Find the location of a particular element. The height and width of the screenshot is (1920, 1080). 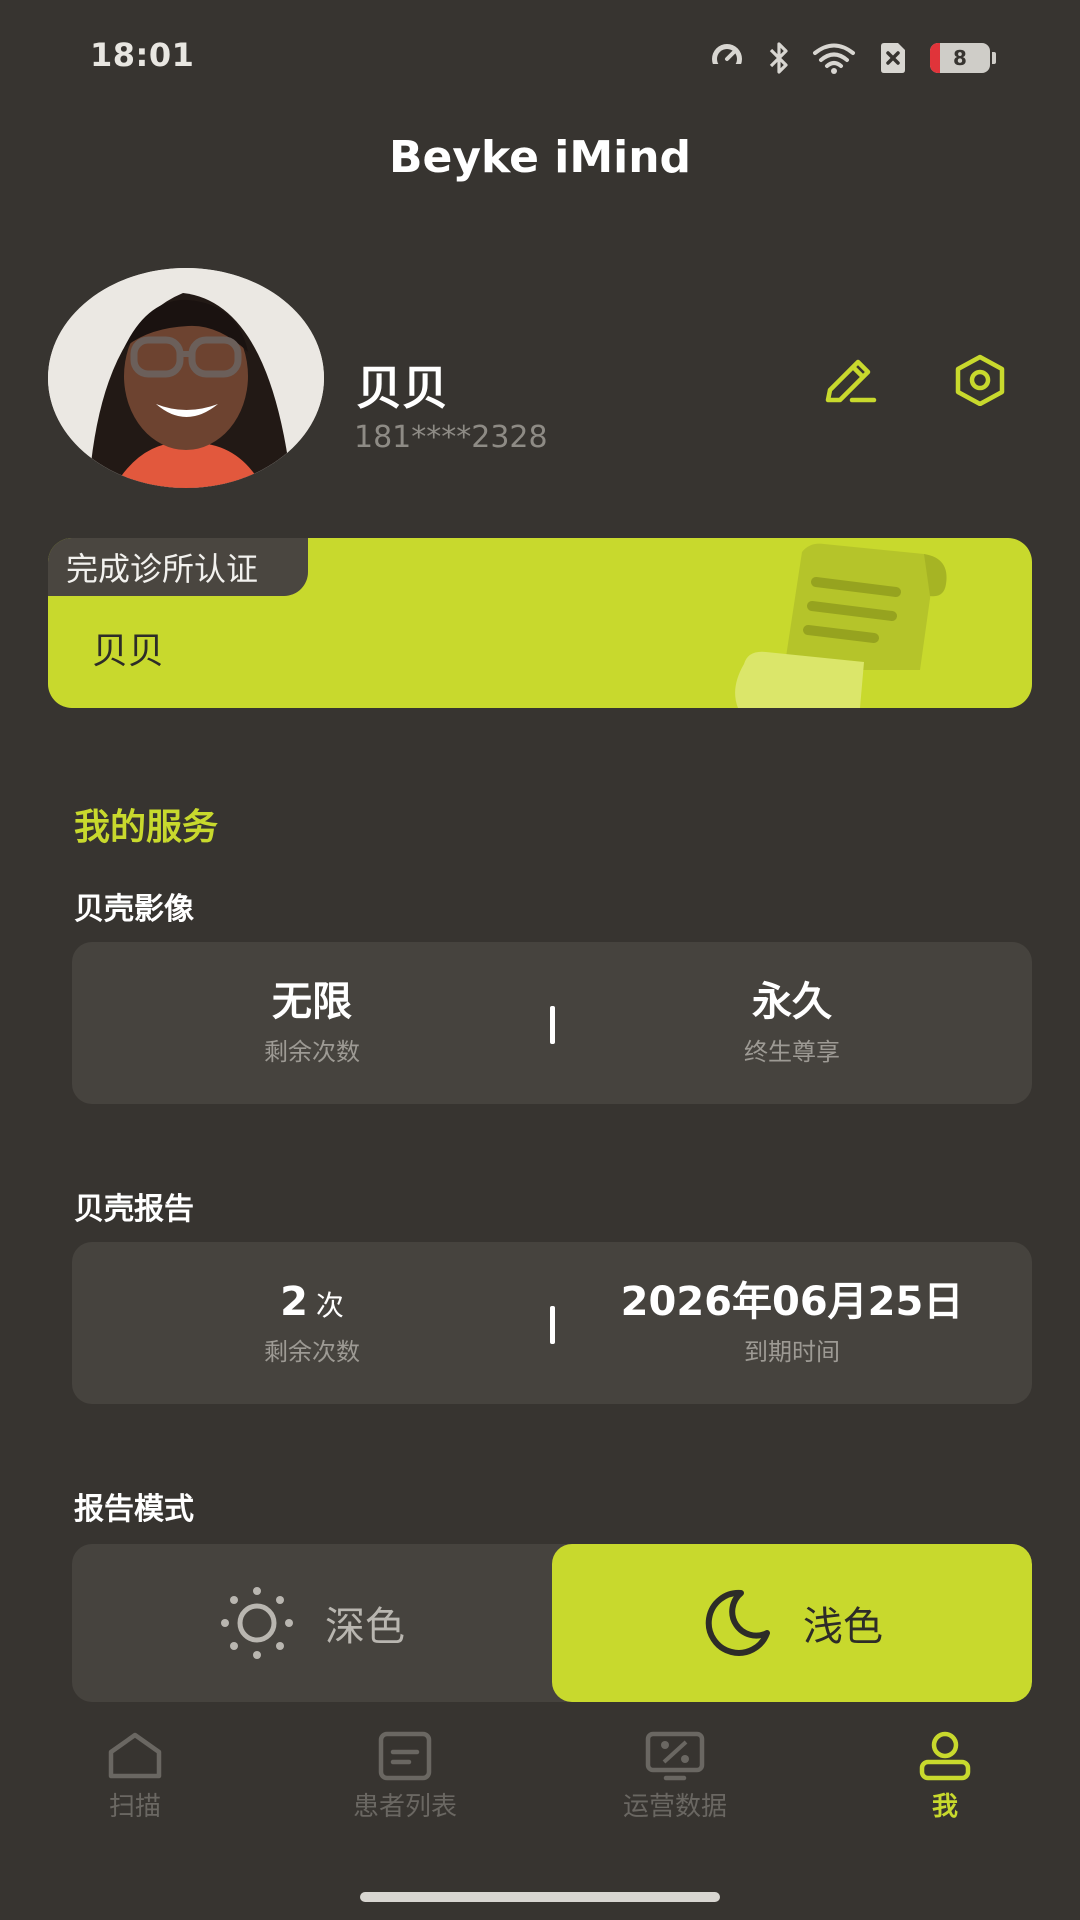

settings-button is located at coordinates (980, 380).